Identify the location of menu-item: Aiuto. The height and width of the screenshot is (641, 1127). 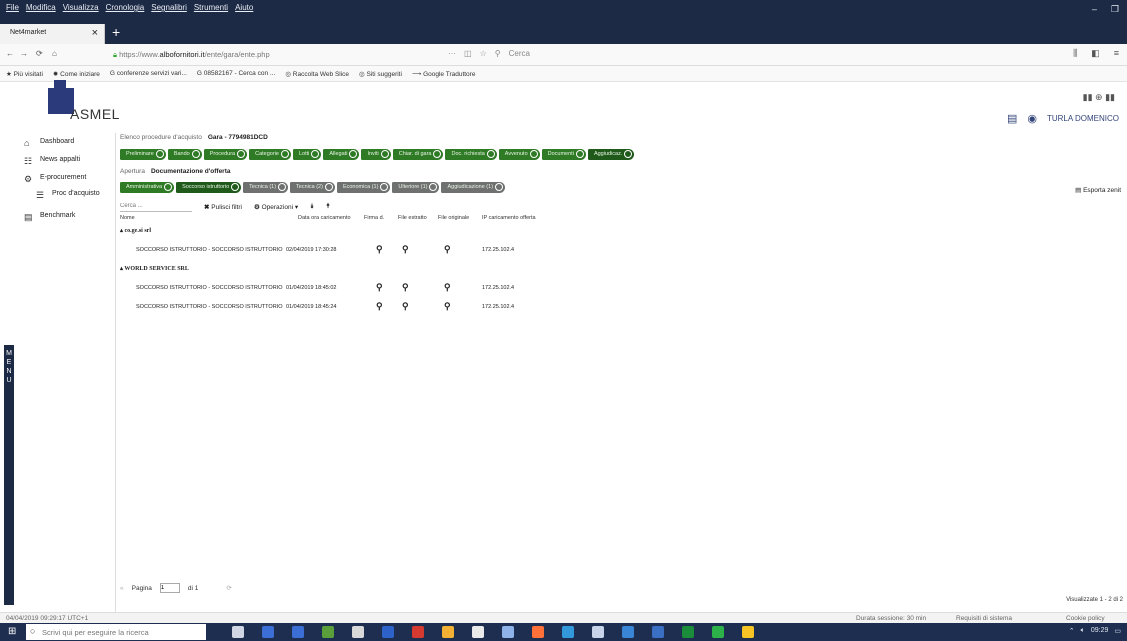
(244, 7).